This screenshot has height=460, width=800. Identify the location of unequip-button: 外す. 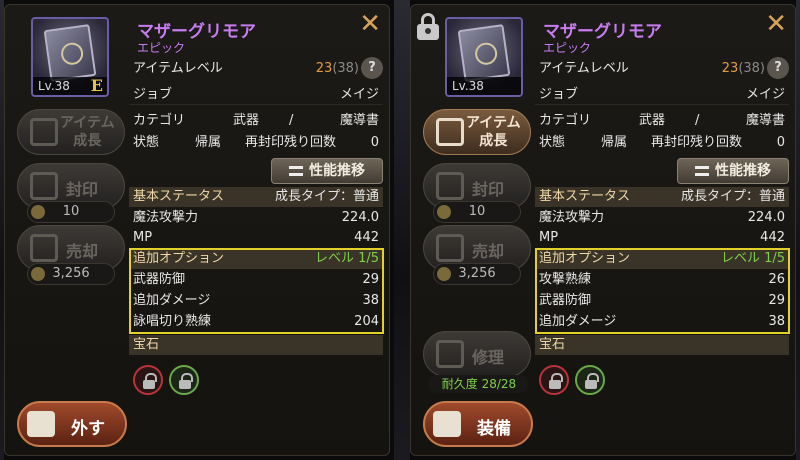
(72, 424).